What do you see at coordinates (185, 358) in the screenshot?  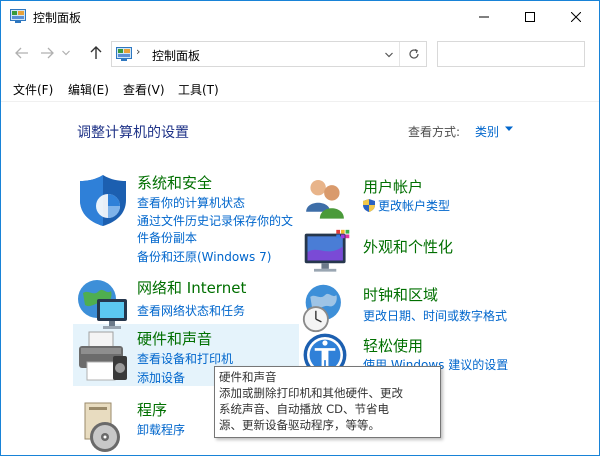 I see `link-devices-printers: 查看设备和打印机` at bounding box center [185, 358].